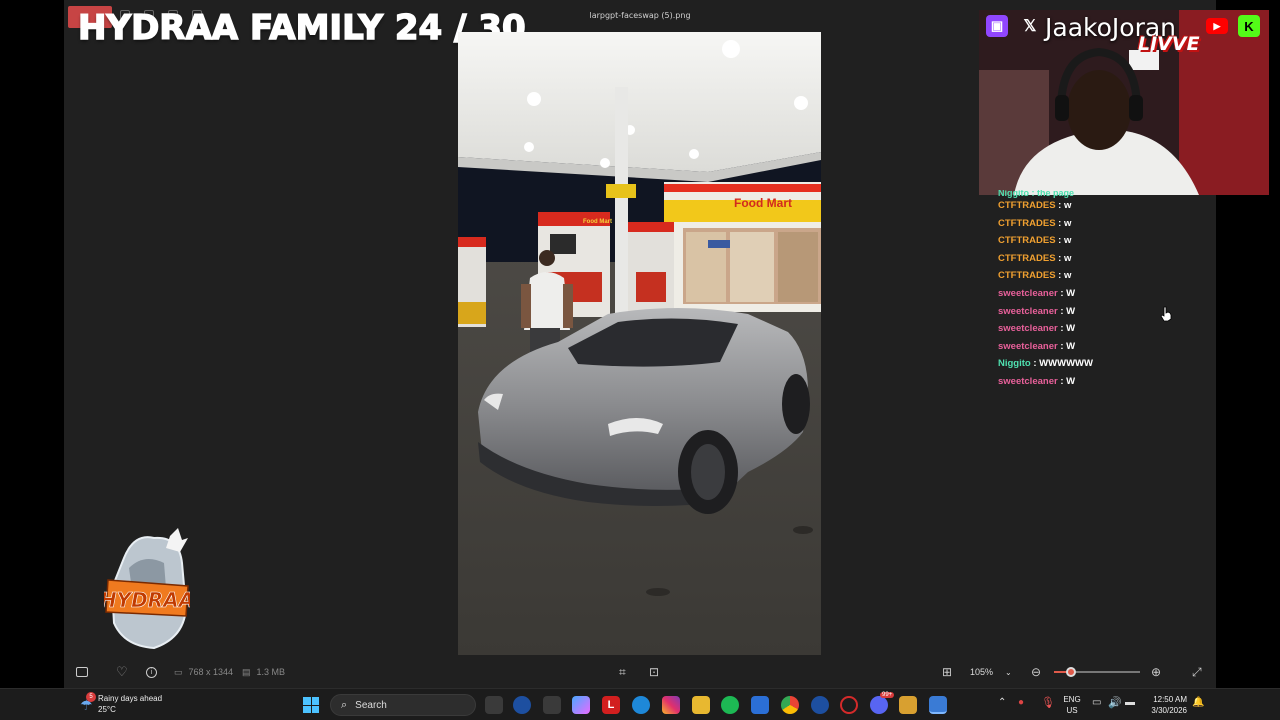  I want to click on search-icon: ⌕, so click(344, 704).